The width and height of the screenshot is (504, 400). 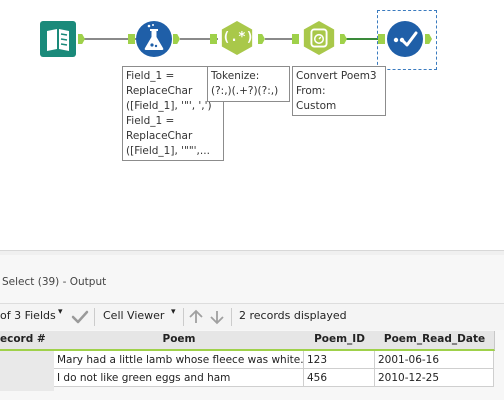 What do you see at coordinates (27, 371) in the screenshot?
I see `row-number-gutter` at bounding box center [27, 371].